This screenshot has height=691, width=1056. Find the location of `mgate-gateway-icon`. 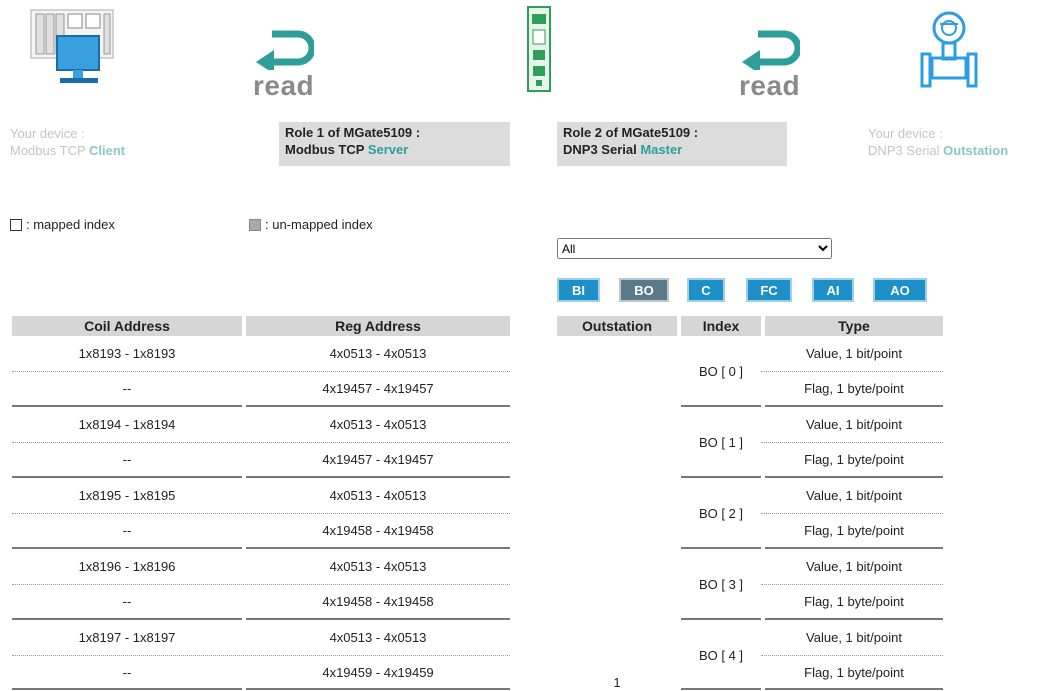

mgate-gateway-icon is located at coordinates (539, 49).